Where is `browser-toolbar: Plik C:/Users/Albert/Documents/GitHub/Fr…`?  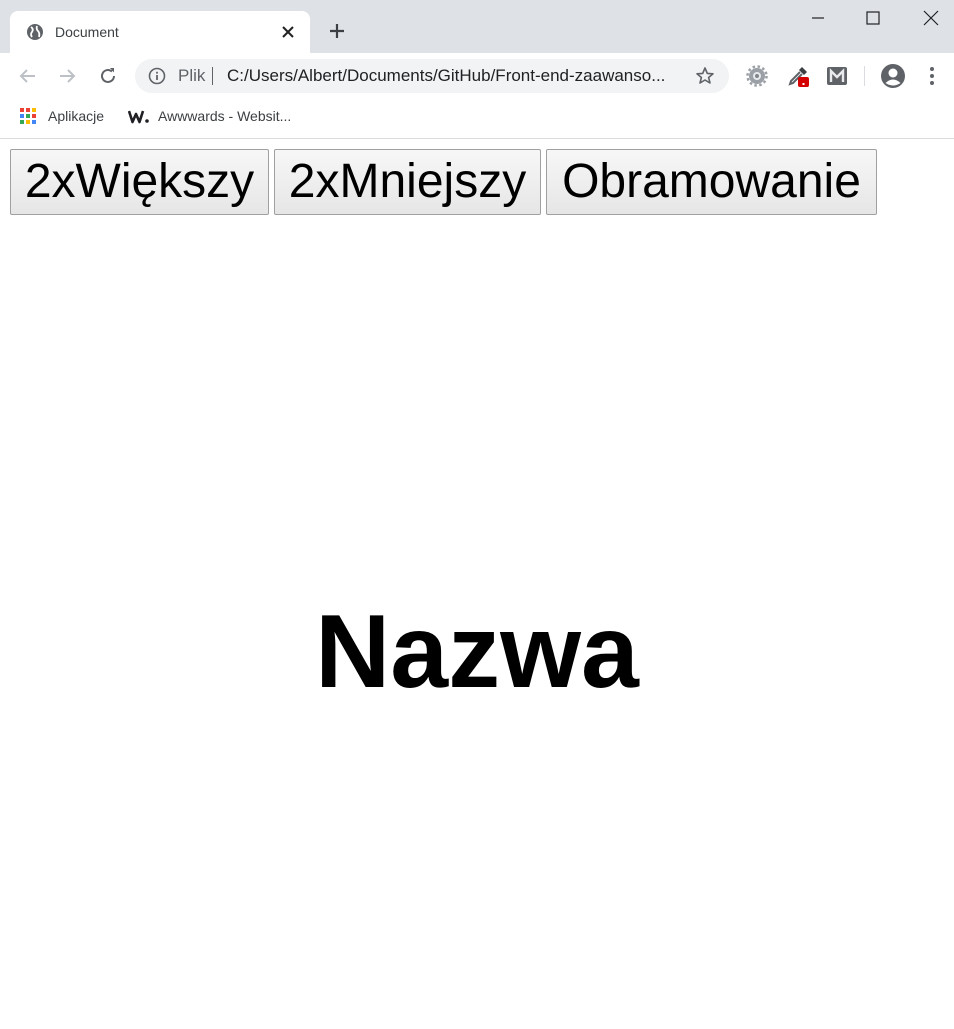
browser-toolbar: Plik C:/Users/Albert/Documents/GitHub/Fr… is located at coordinates (477, 76).